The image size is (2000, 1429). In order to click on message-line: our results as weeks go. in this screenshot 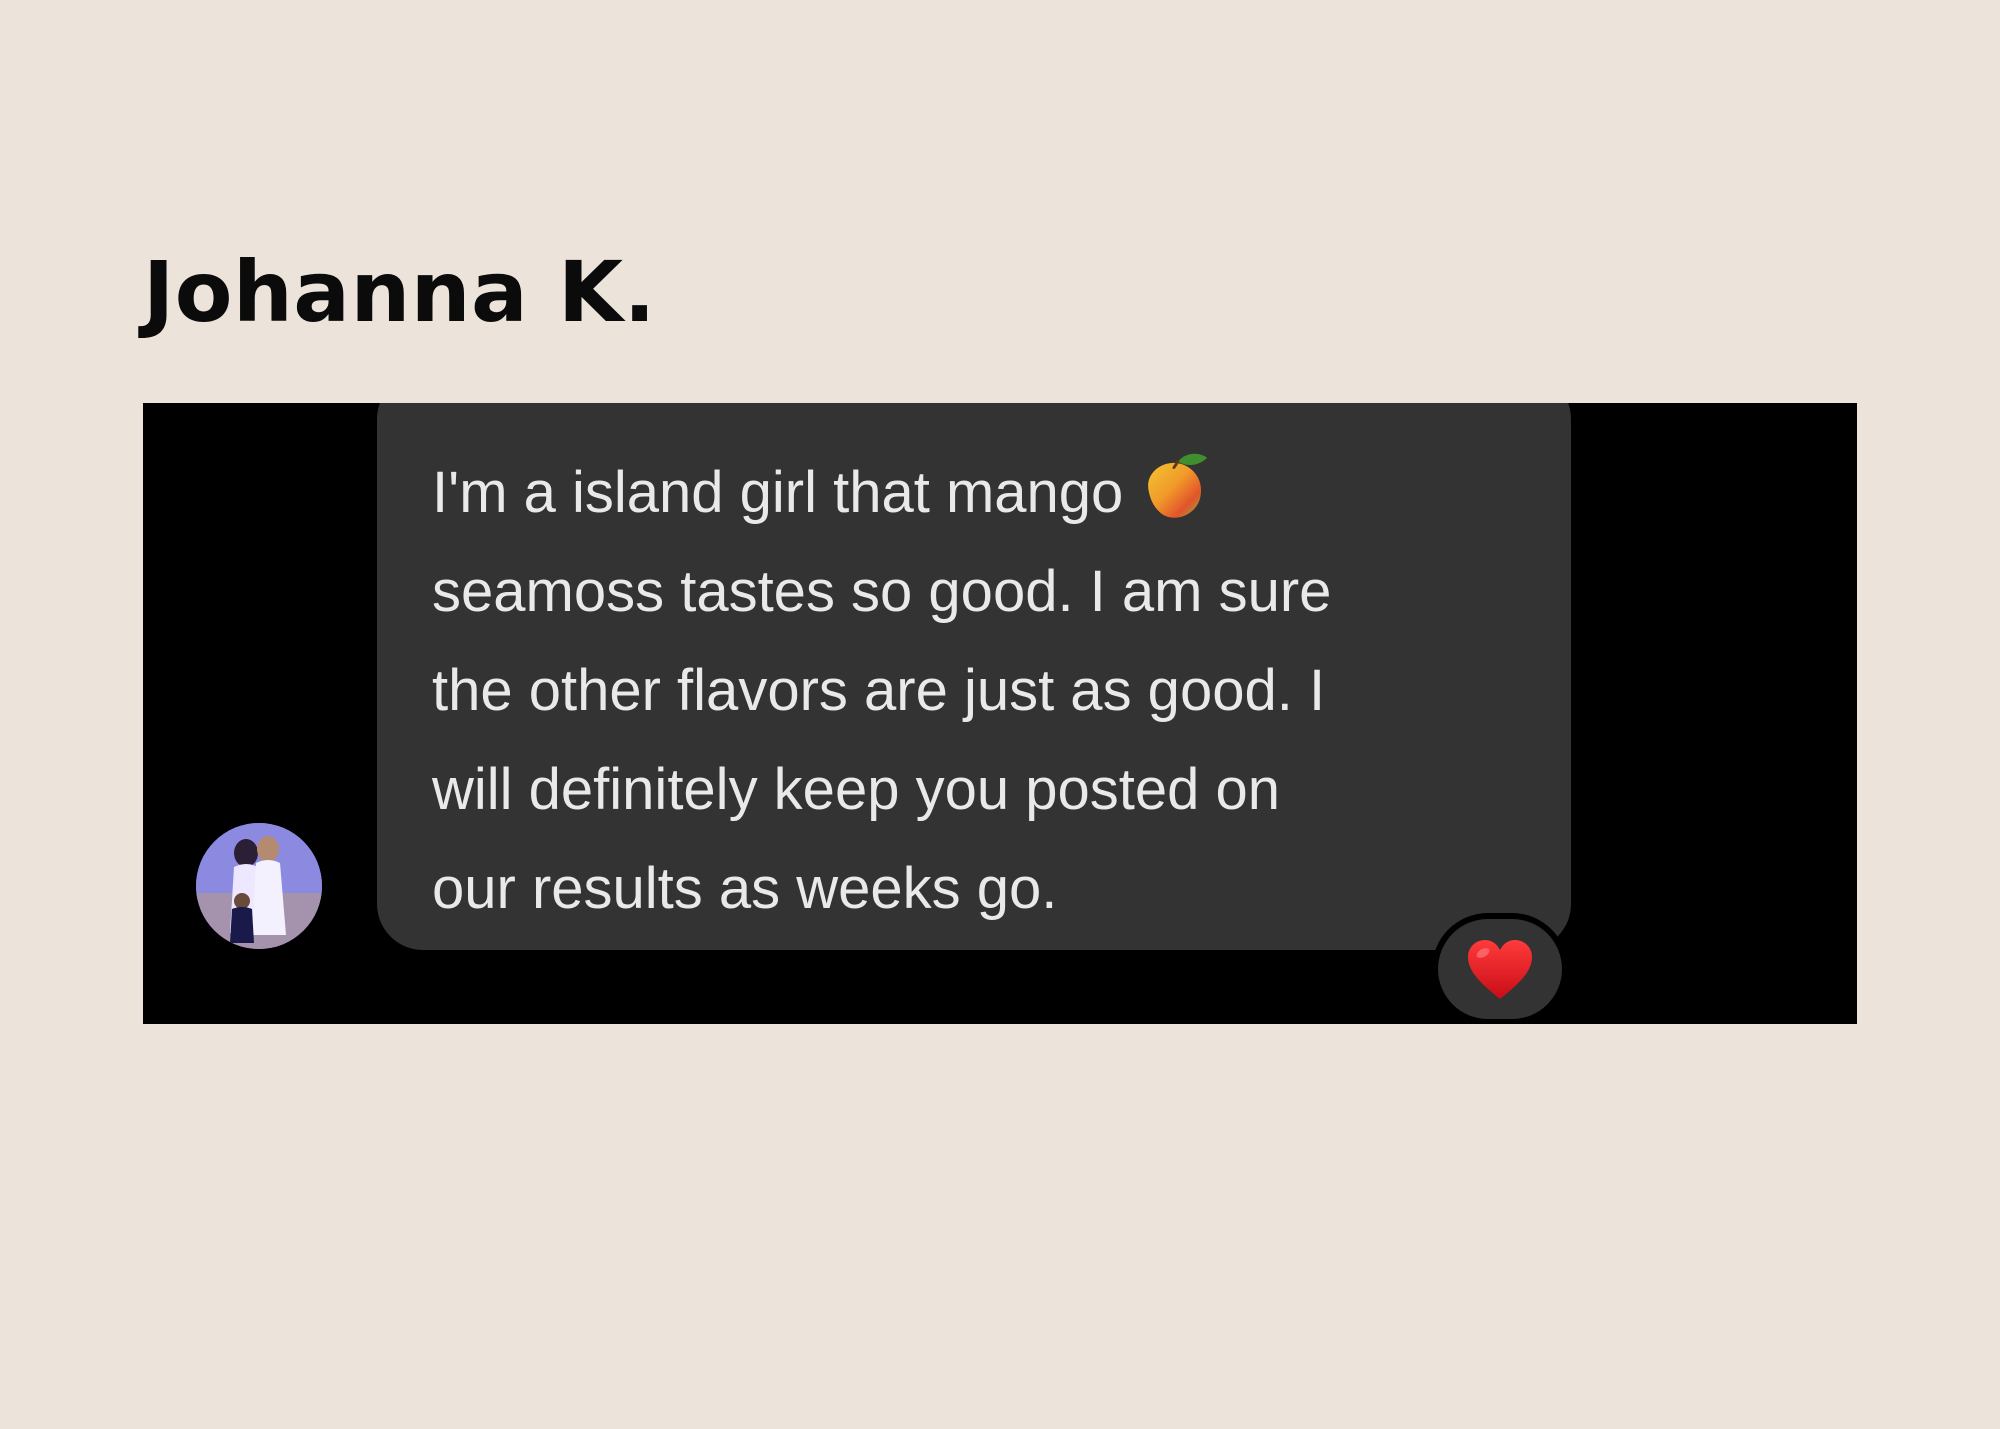, I will do `click(745, 888)`.